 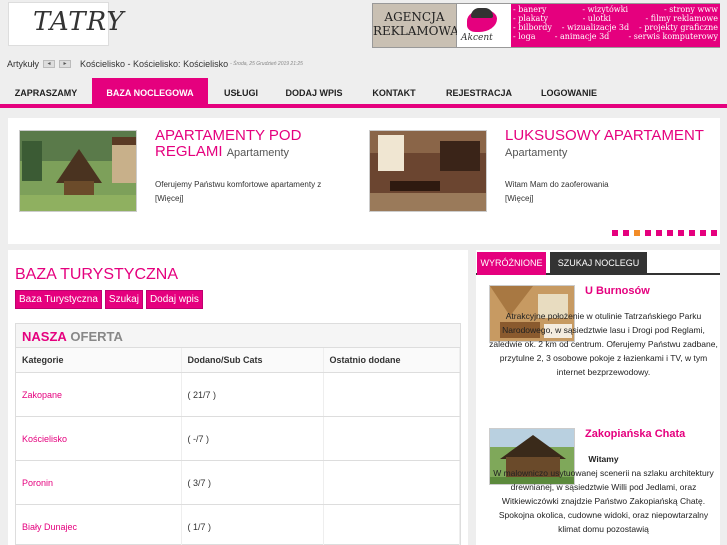 I want to click on ad-item: - wizytówki, so click(x=605, y=9).